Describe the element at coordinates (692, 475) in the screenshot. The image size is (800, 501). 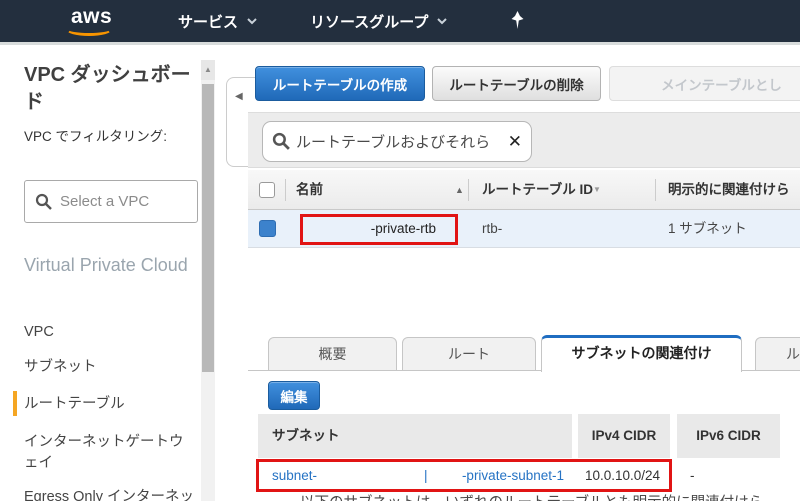
I see `subnet-ipv6-cidr: -` at that location.